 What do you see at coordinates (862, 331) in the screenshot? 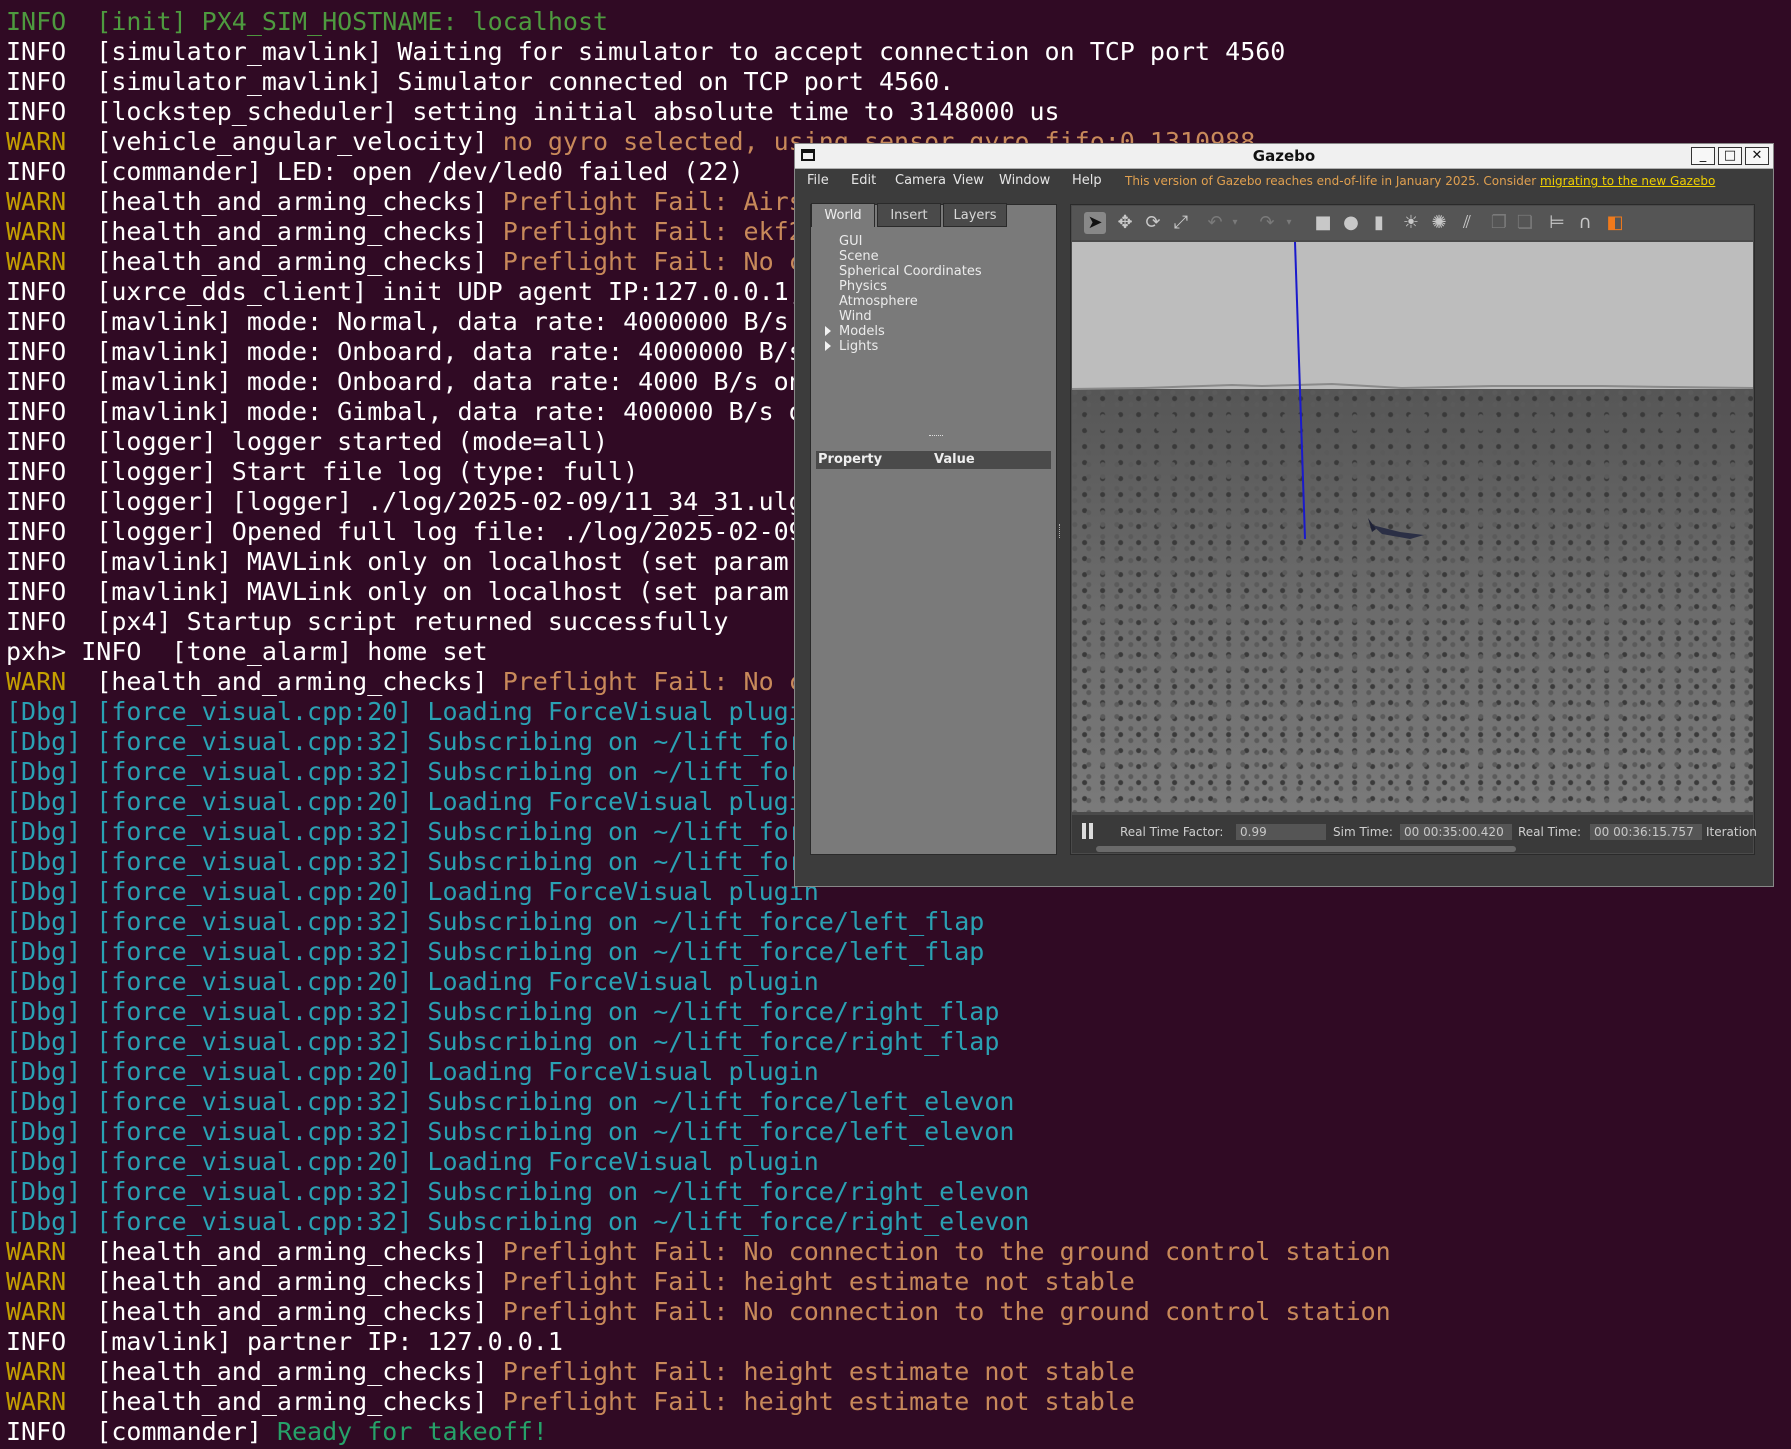
I see `tree-item-models: Models` at bounding box center [862, 331].